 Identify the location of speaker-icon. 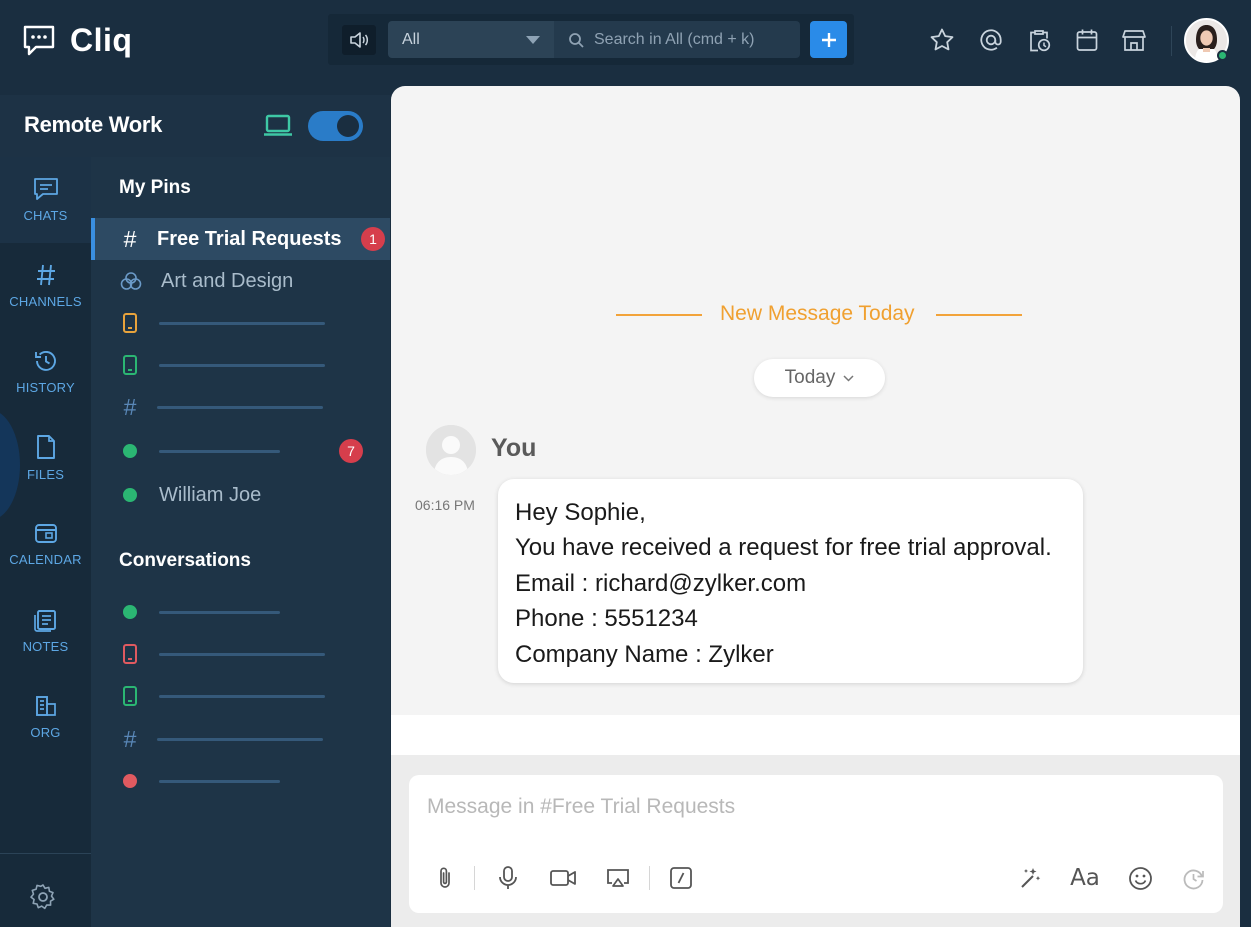
(359, 40).